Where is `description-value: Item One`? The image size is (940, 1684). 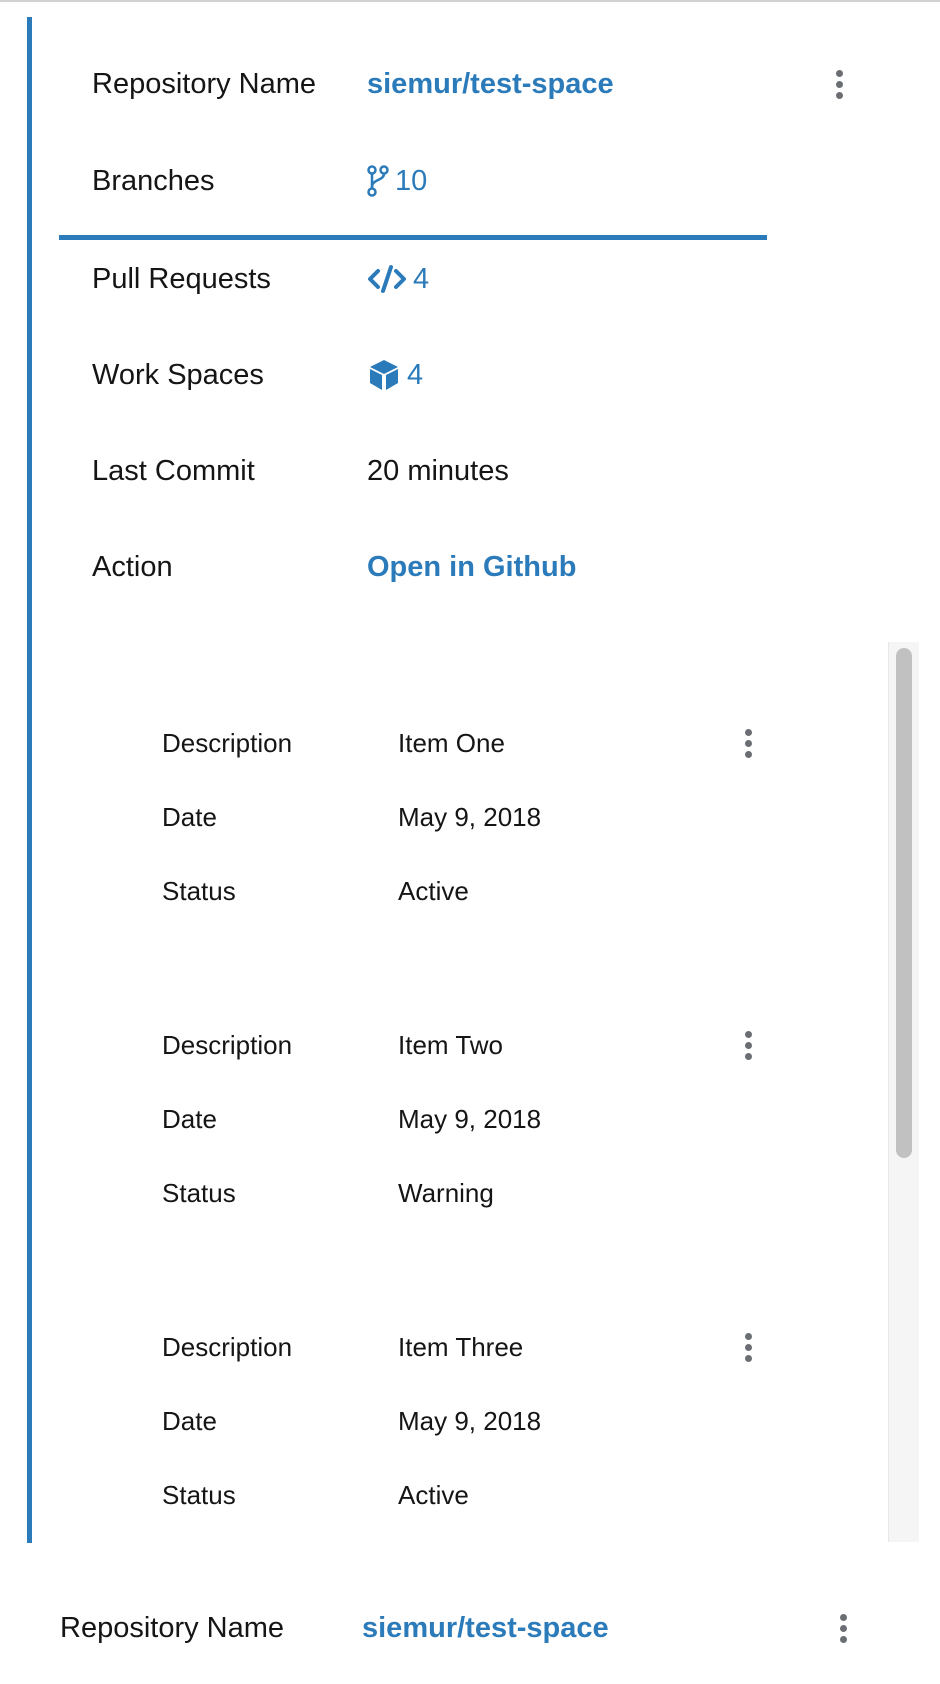
description-value: Item One is located at coordinates (451, 743).